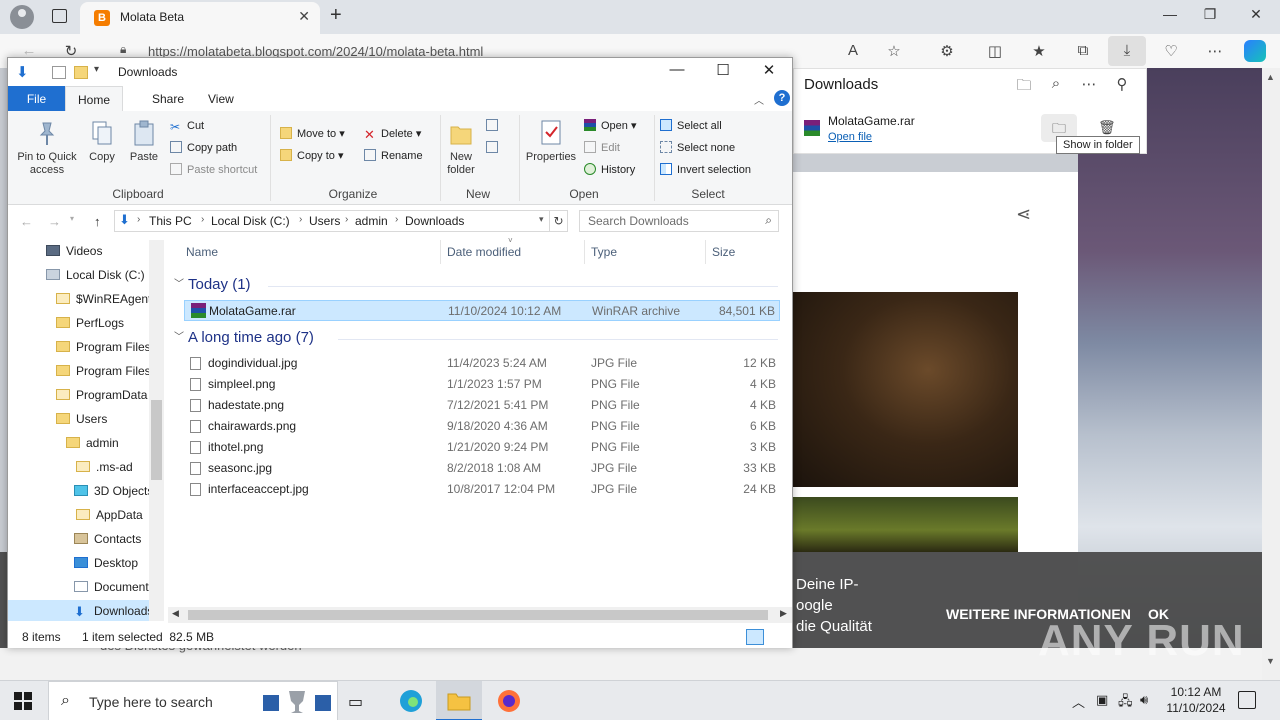 The width and height of the screenshot is (1280, 720). Describe the element at coordinates (101, 395) in the screenshot. I see `nav-item-programdata: ProgramData` at that location.